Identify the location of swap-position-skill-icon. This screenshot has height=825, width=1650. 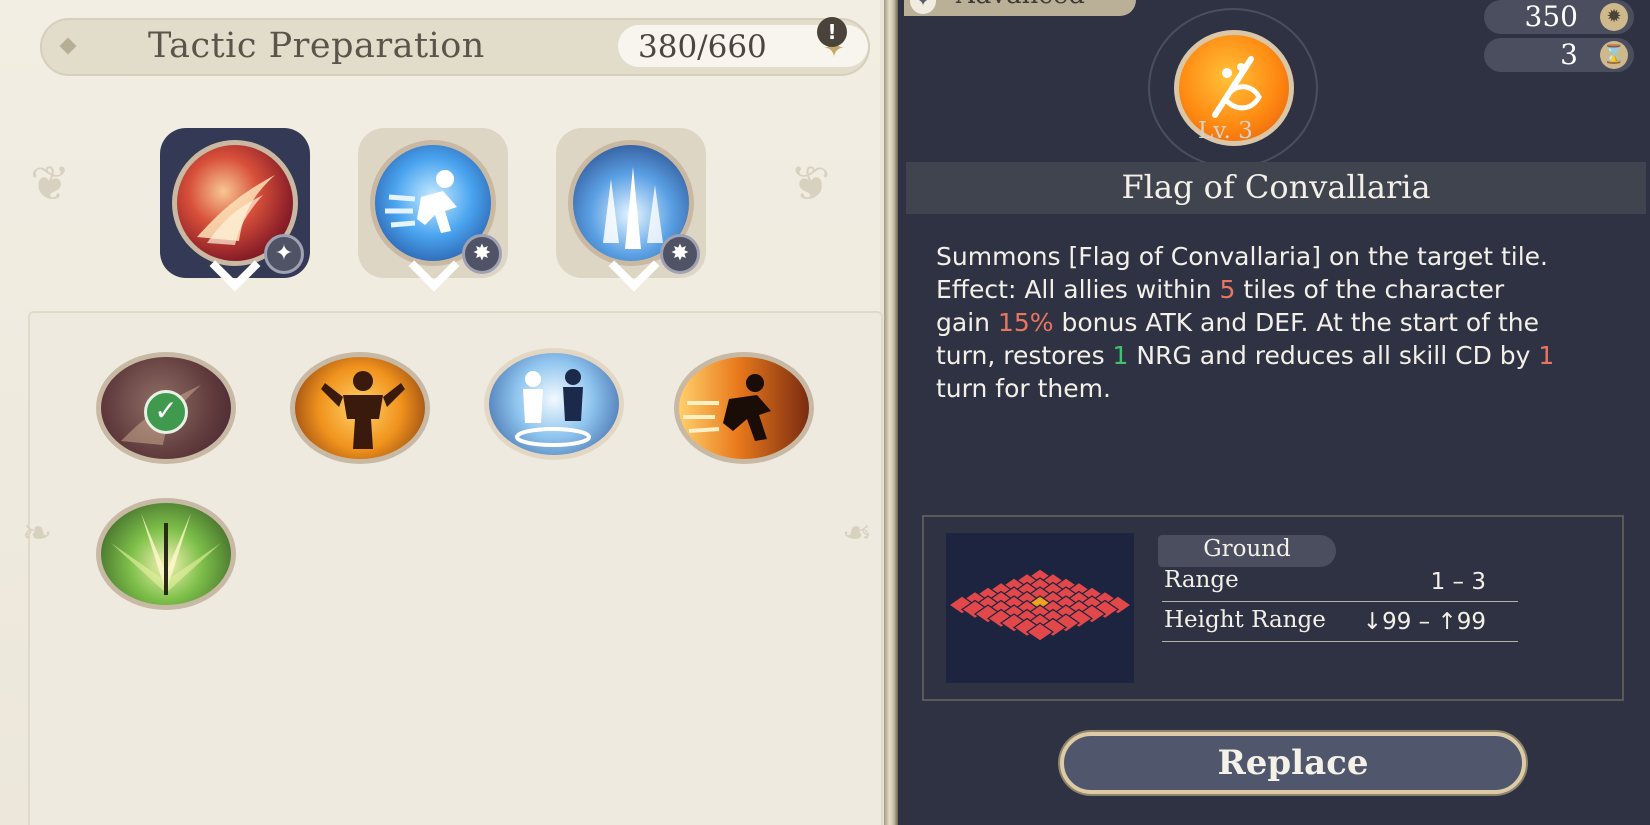
(554, 404).